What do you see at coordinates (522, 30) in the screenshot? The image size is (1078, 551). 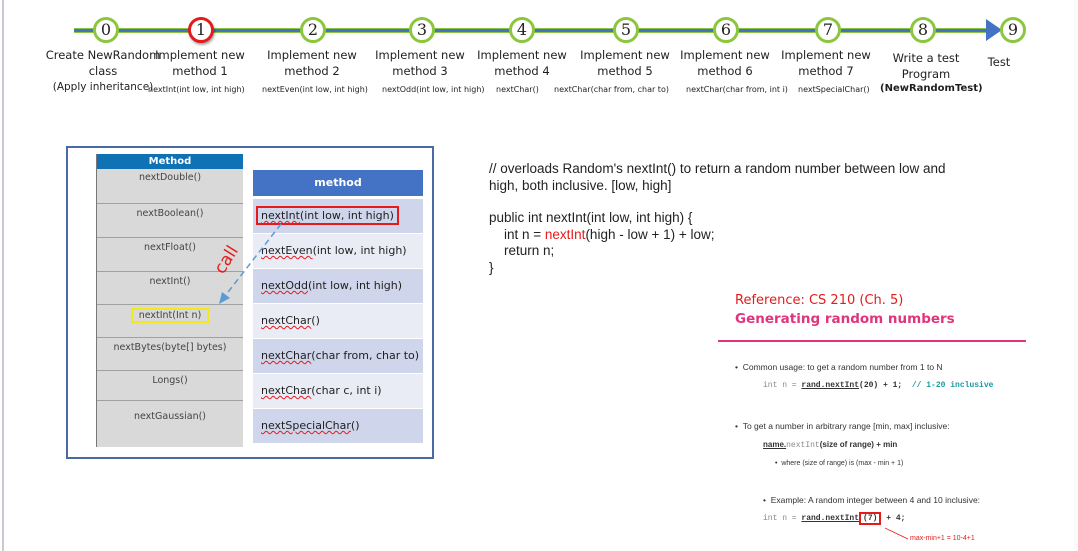 I see `step-node-4: 4` at bounding box center [522, 30].